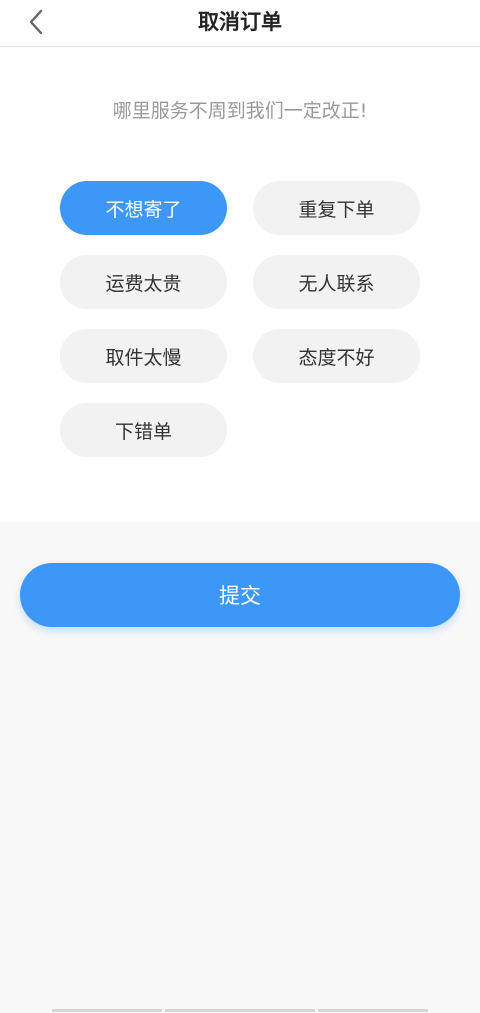 The height and width of the screenshot is (1013, 480). Describe the element at coordinates (240, 111) in the screenshot. I see `prompt-text: 哪里服务不周到我们一定改正!` at that location.